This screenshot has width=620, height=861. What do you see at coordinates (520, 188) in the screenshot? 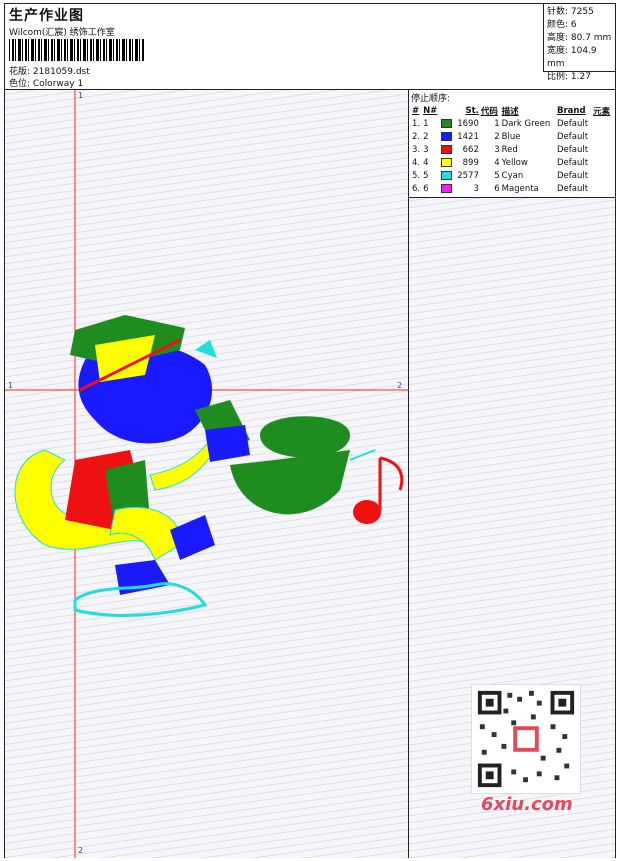
I see `row-description: Magenta` at bounding box center [520, 188].